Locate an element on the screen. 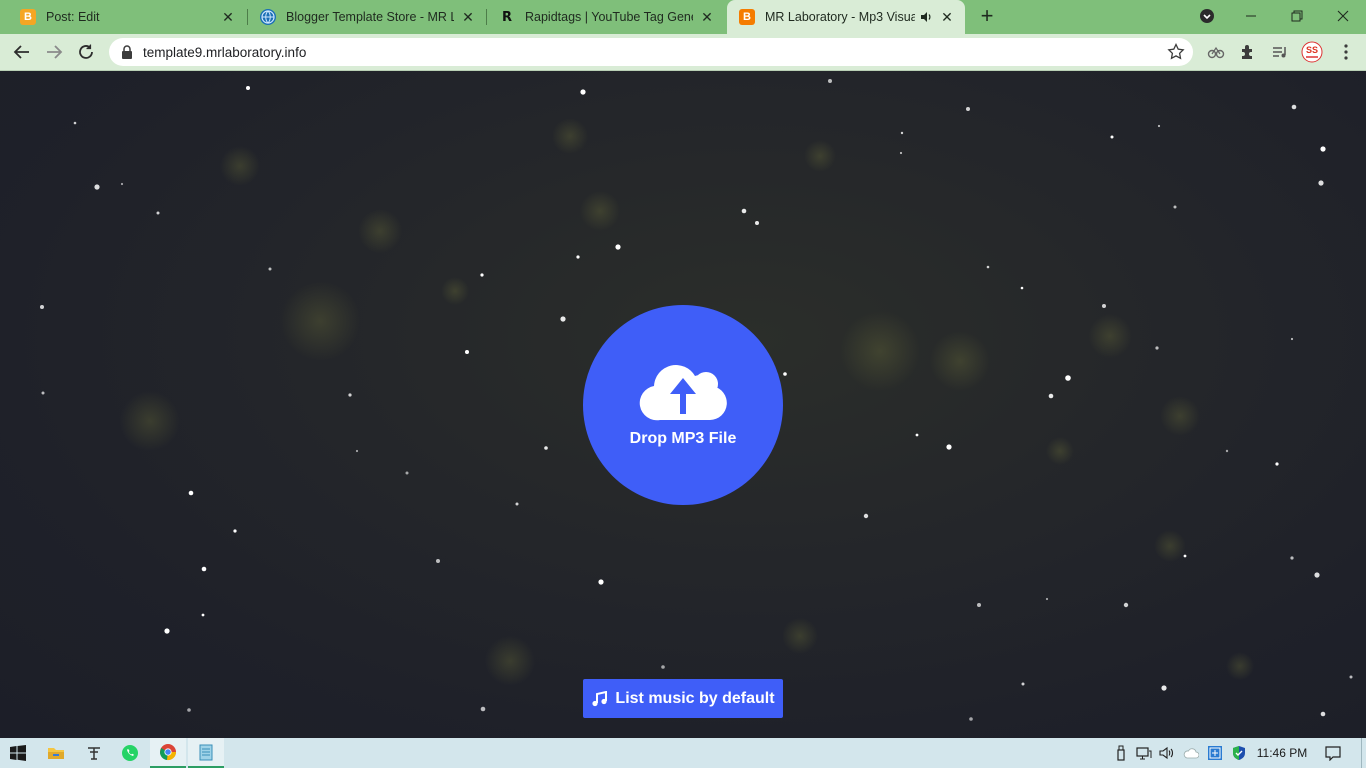 The width and height of the screenshot is (1366, 768). drop-mp3-upload-button: Drop MP3 File is located at coordinates (683, 405).